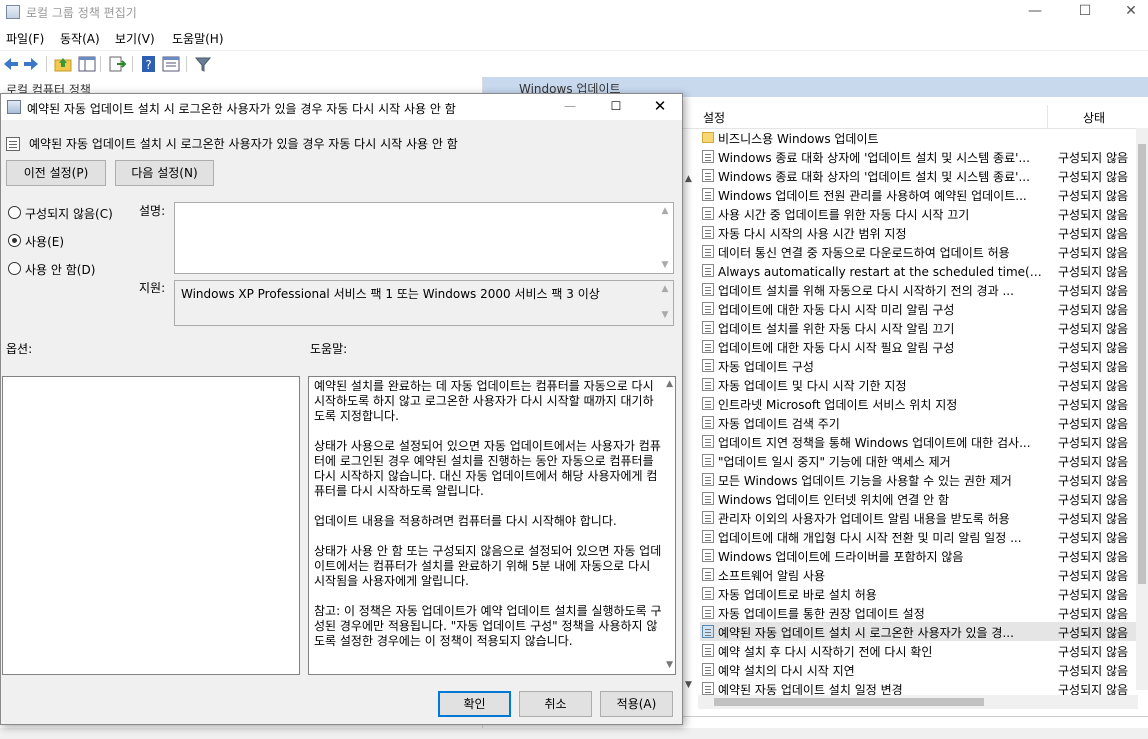 This screenshot has width=1148, height=739. What do you see at coordinates (555, 704) in the screenshot?
I see `cancel-button: 취소` at bounding box center [555, 704].